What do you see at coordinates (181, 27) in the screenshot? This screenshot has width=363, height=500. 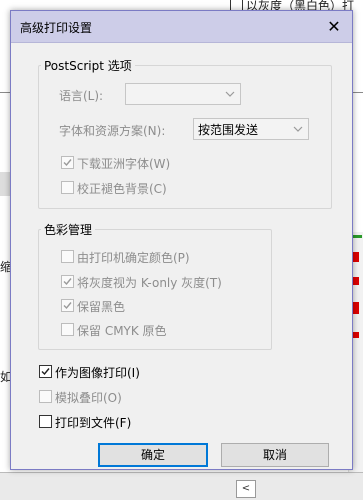 I see `dialog-titlebar: 高级打印设置 ✕` at bounding box center [181, 27].